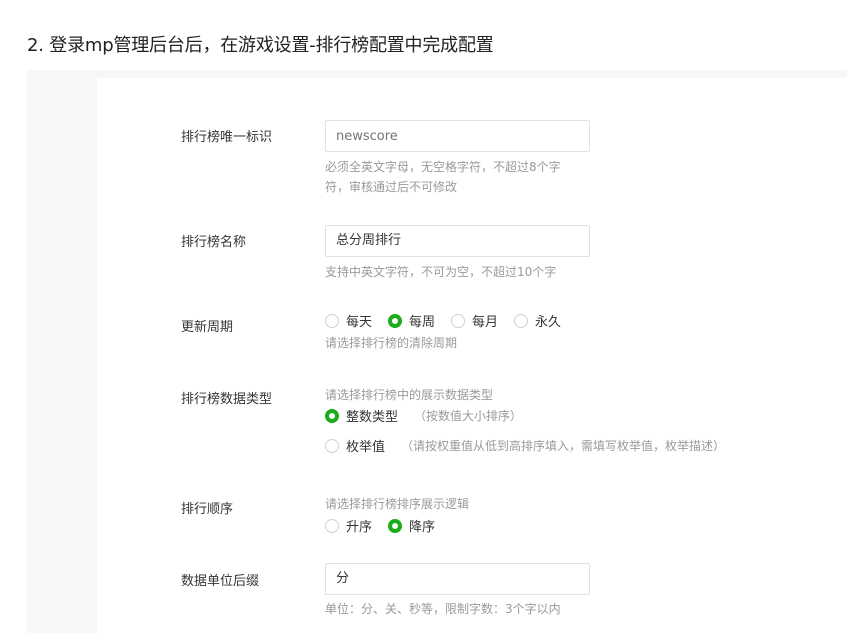 Image resolution: width=847 pixels, height=633 pixels. What do you see at coordinates (409, 395) in the screenshot?
I see `data-type-hint: 请选择排行榜中的展示数据类型` at bounding box center [409, 395].